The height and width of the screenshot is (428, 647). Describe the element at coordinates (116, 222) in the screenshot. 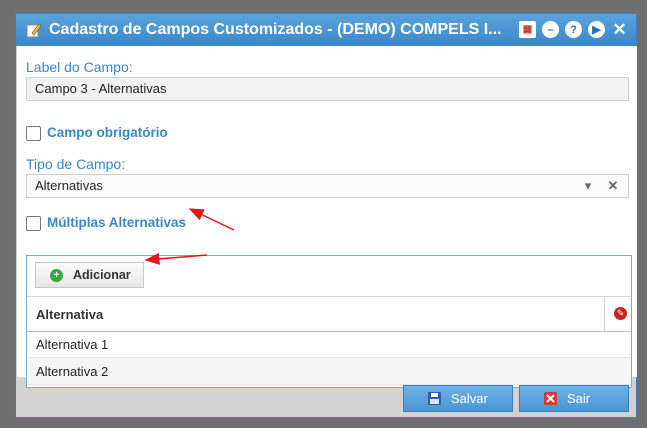

I see `multiple-checkbox-label: Múltiplas Alternativas` at that location.